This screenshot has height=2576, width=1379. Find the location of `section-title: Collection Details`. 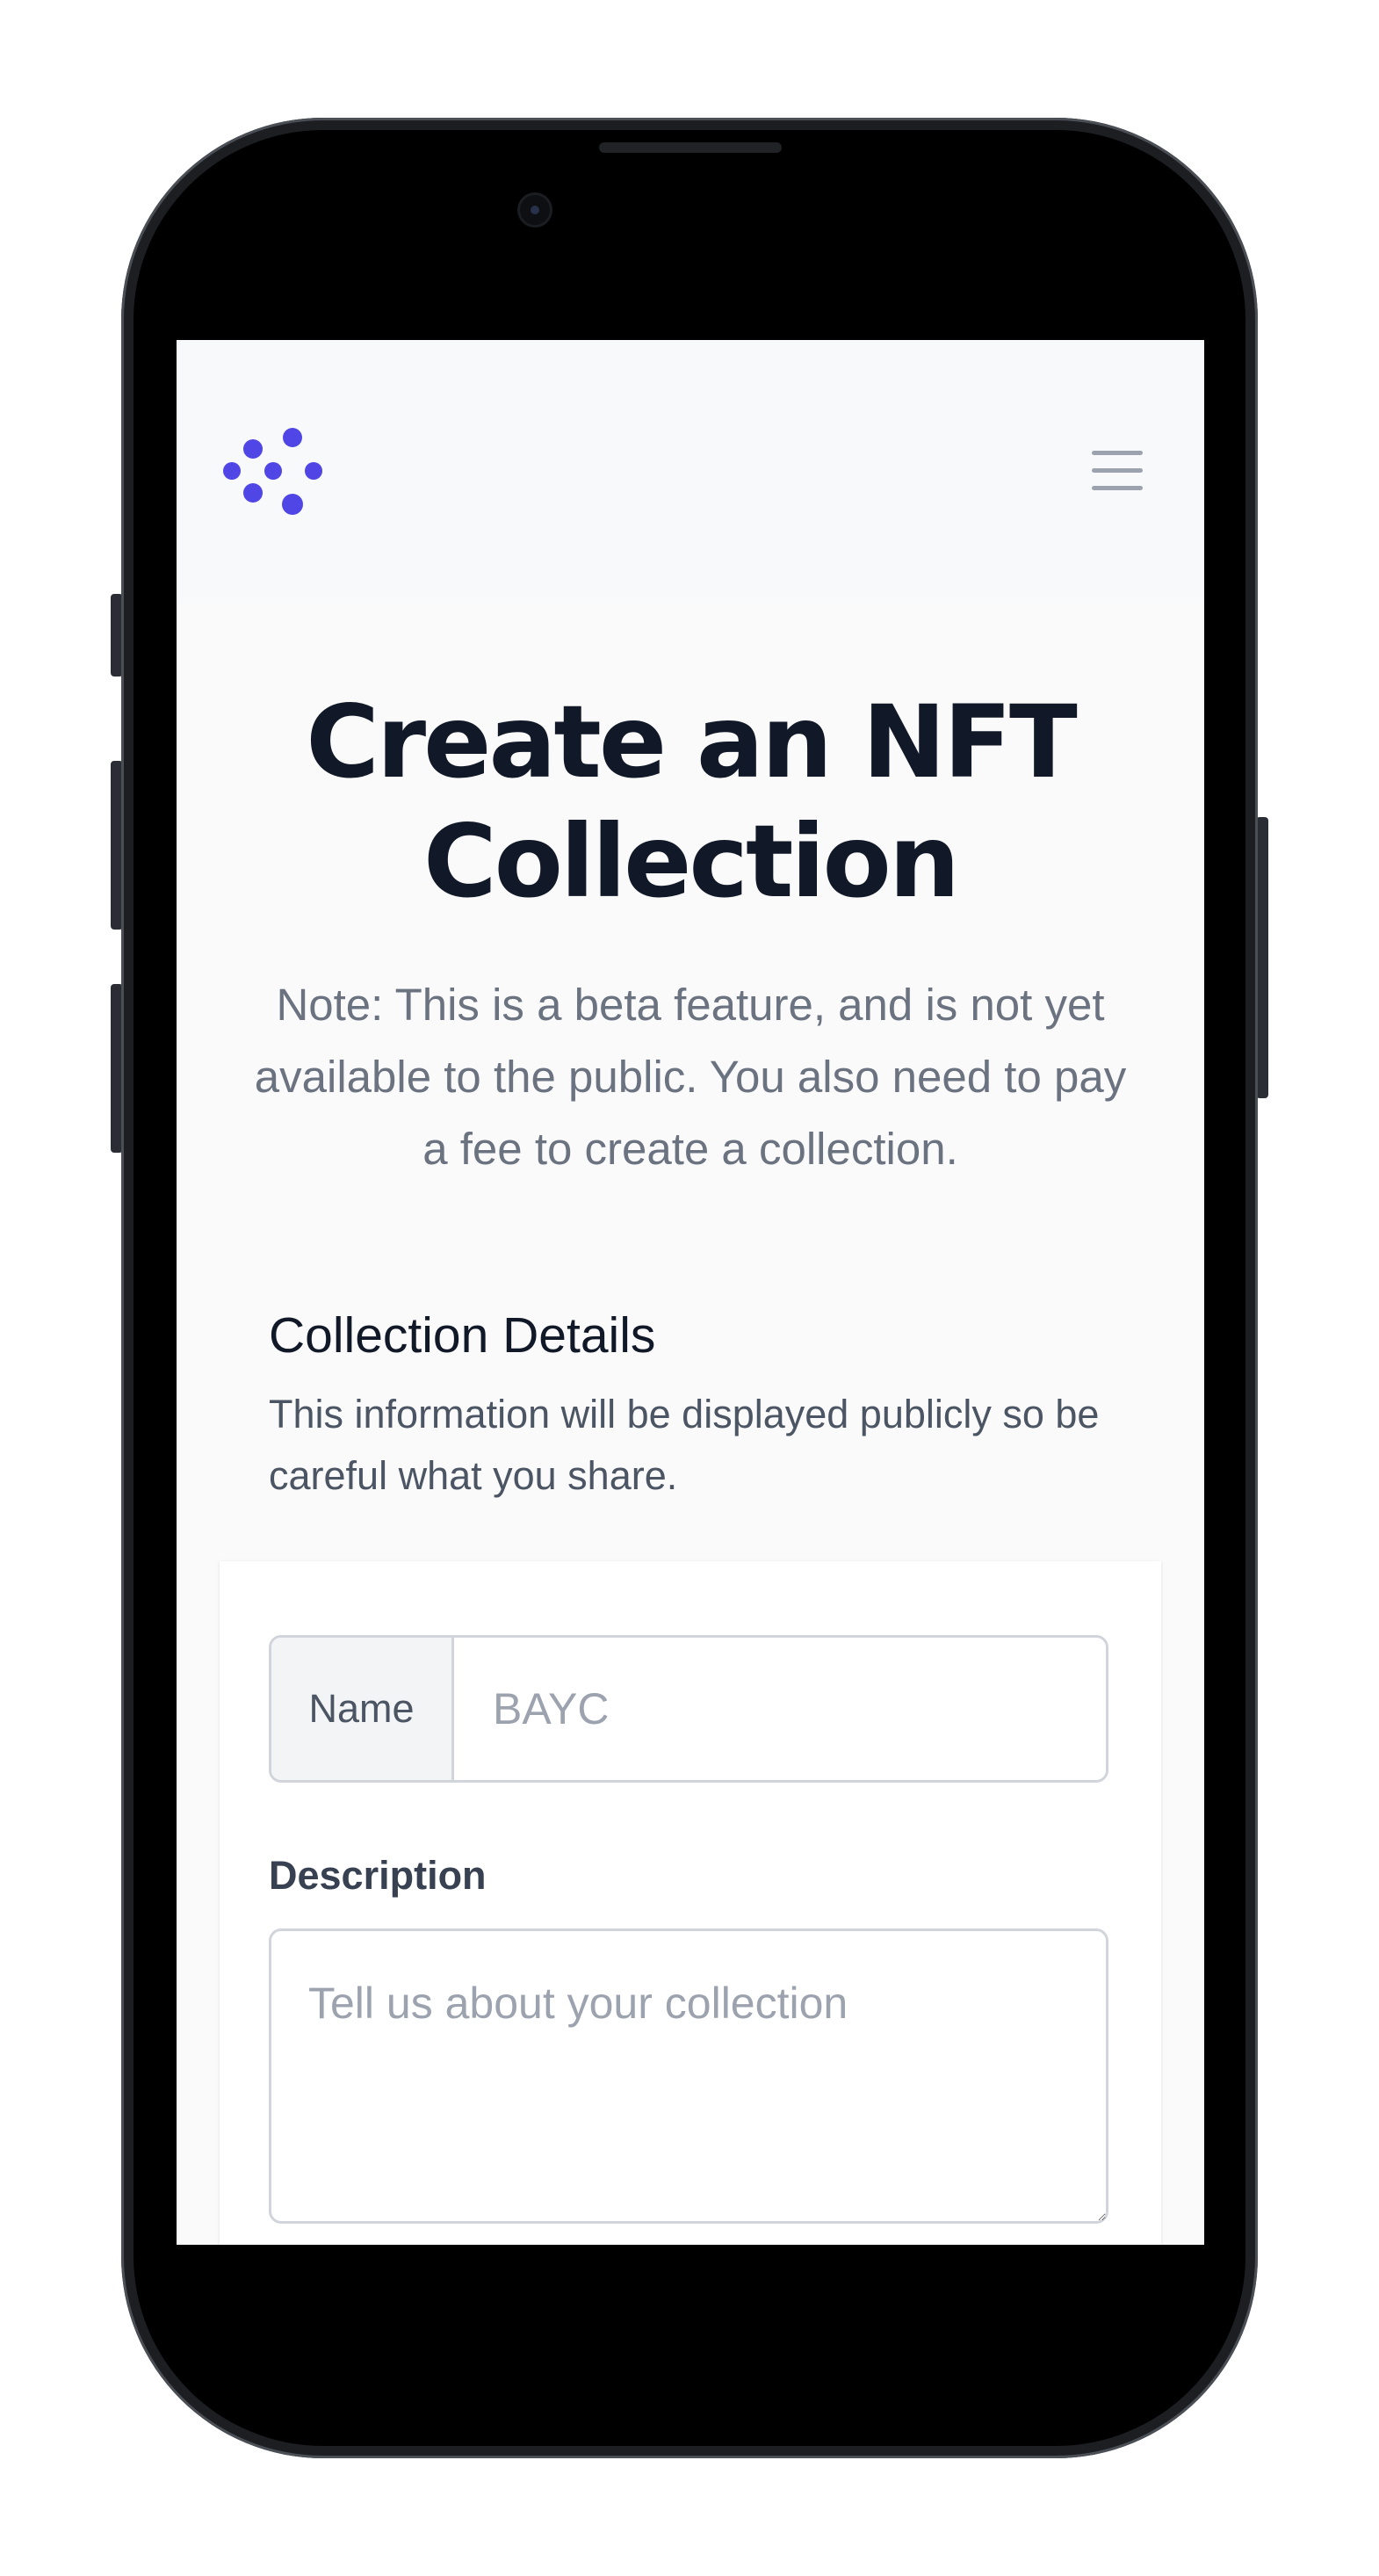

section-title: Collection Details is located at coordinates (462, 1335).